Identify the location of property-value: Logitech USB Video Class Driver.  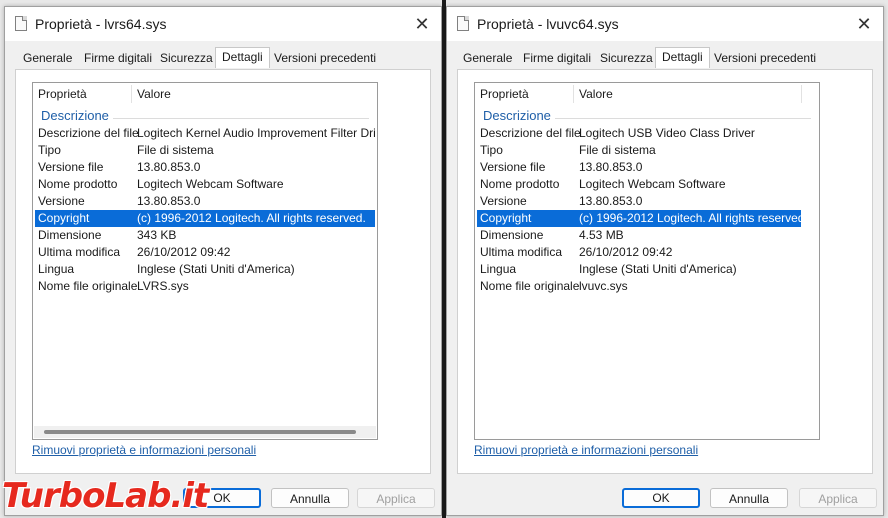
(667, 133).